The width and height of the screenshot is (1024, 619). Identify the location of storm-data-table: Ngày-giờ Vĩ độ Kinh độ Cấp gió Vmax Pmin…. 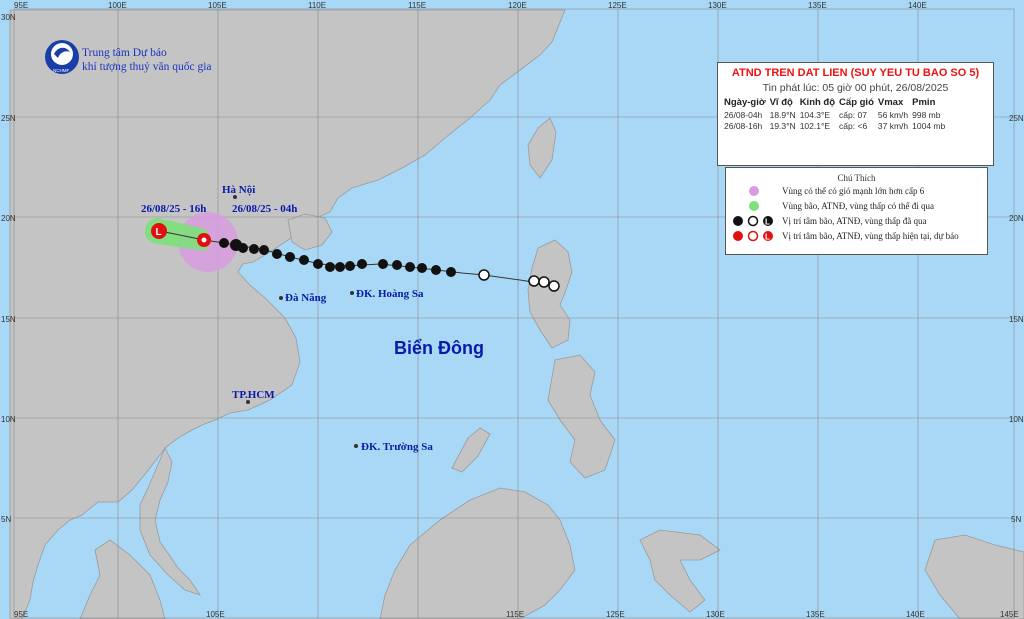
(836, 114).